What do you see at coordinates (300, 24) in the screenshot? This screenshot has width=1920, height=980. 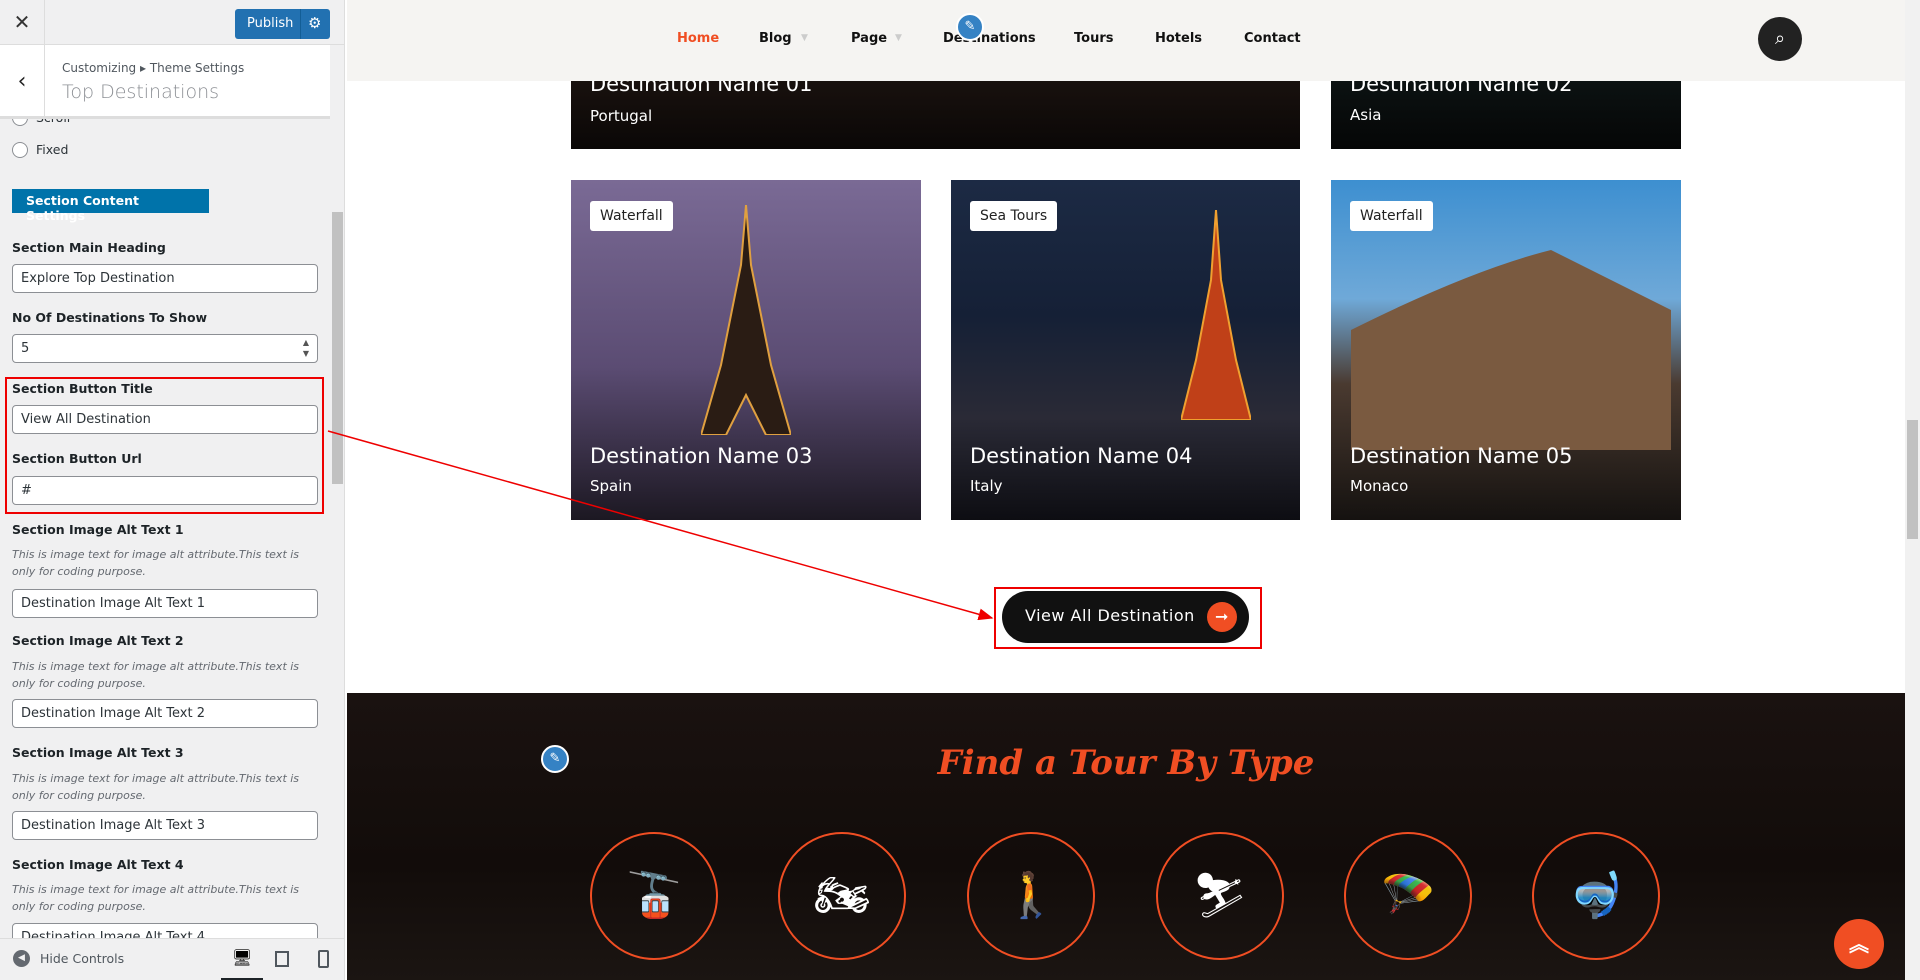 I see `divider` at bounding box center [300, 24].